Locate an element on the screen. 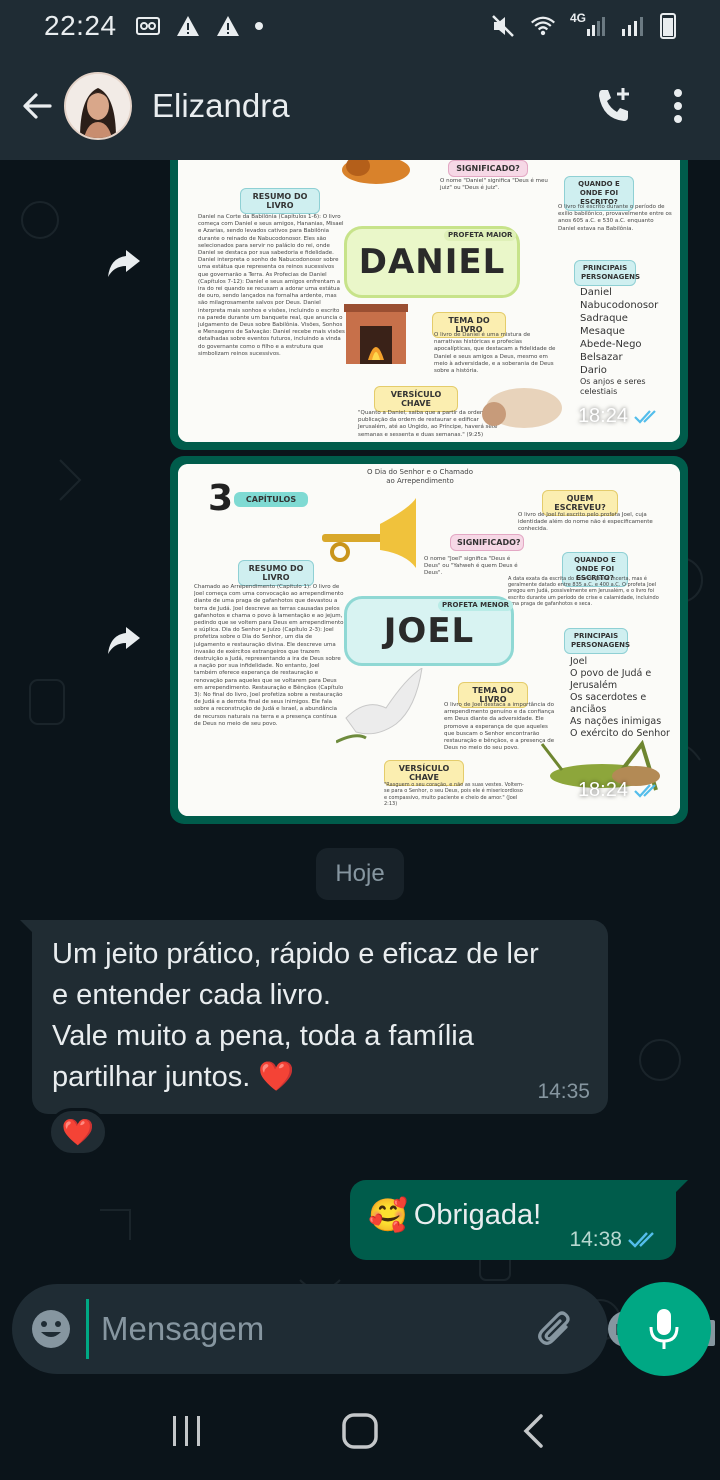  recent-apps-icon is located at coordinates (186, 1431).